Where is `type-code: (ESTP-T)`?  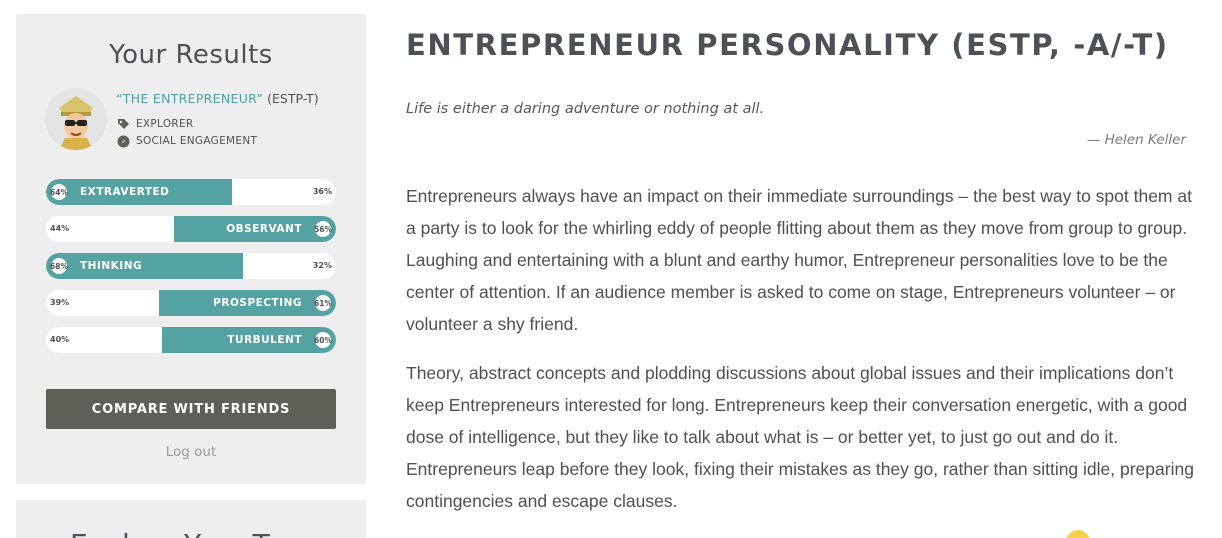 type-code: (ESTP-T) is located at coordinates (293, 98).